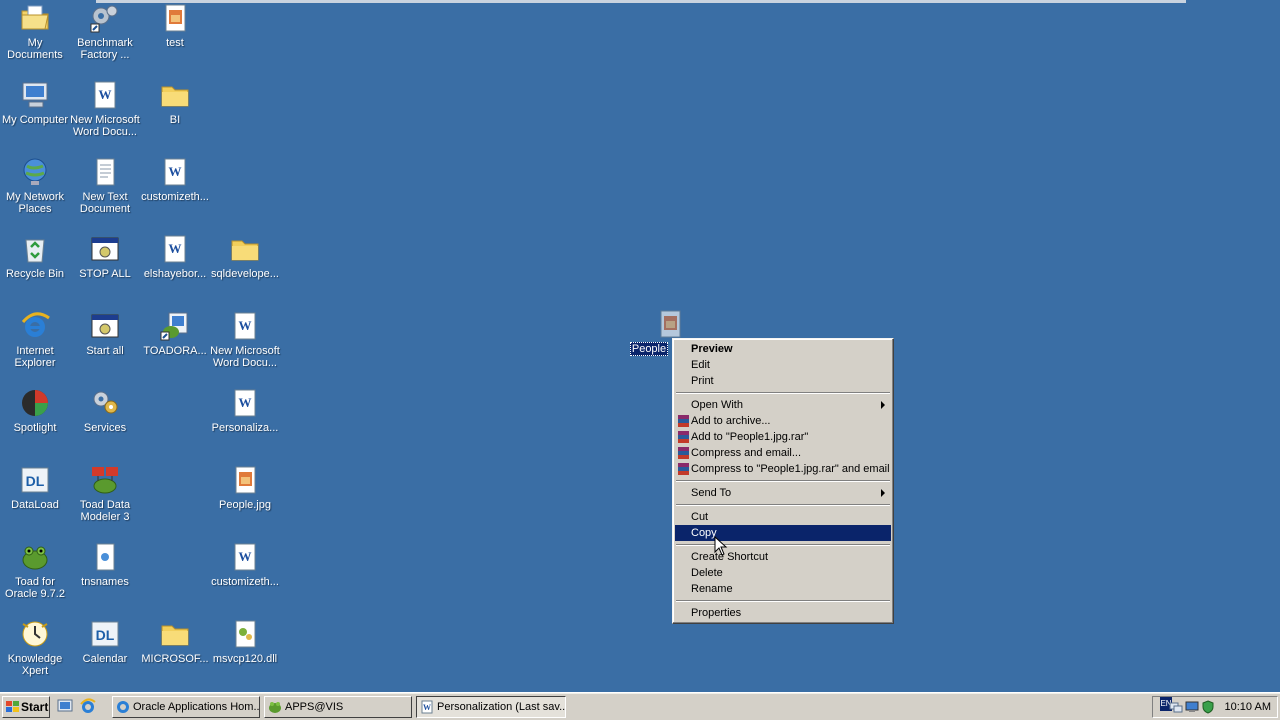 The width and height of the screenshot is (1280, 720). Describe the element at coordinates (1208, 707) in the screenshot. I see `security-tray-icon` at that location.